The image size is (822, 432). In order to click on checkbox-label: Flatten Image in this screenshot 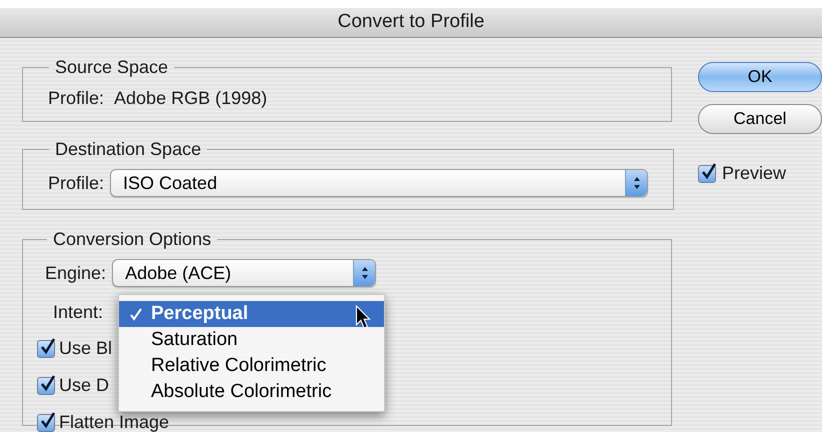, I will do `click(114, 421)`.